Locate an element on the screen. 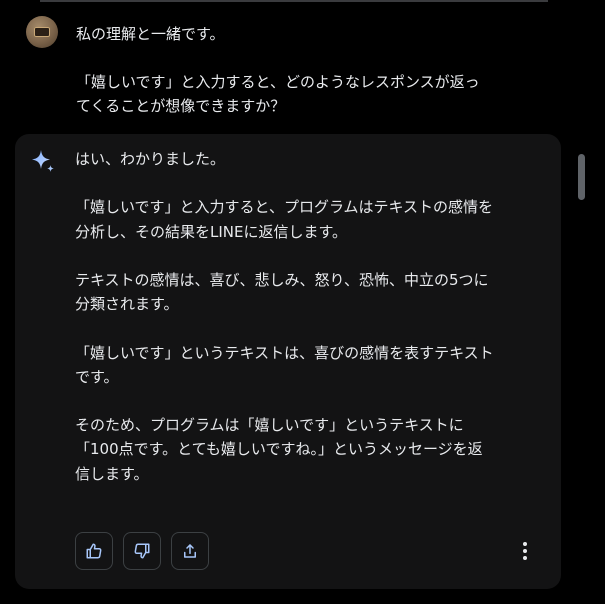  more-options-button is located at coordinates (525, 551).